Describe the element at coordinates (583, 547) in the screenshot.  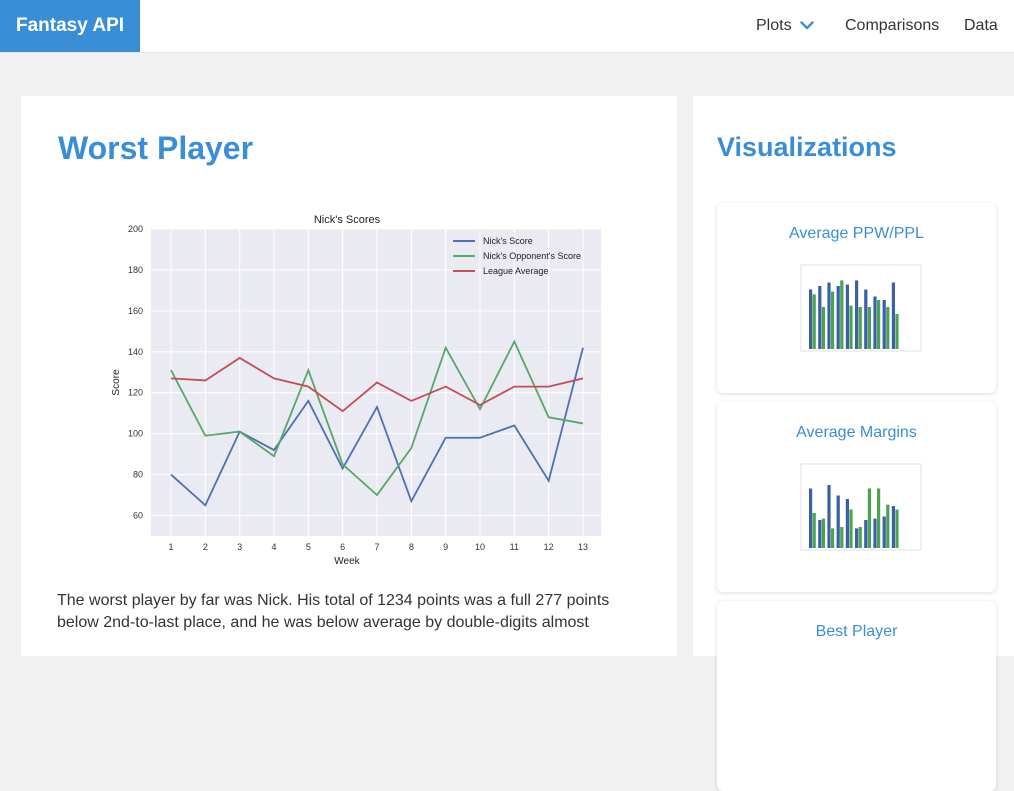
I see `x-tick-label: 13` at that location.